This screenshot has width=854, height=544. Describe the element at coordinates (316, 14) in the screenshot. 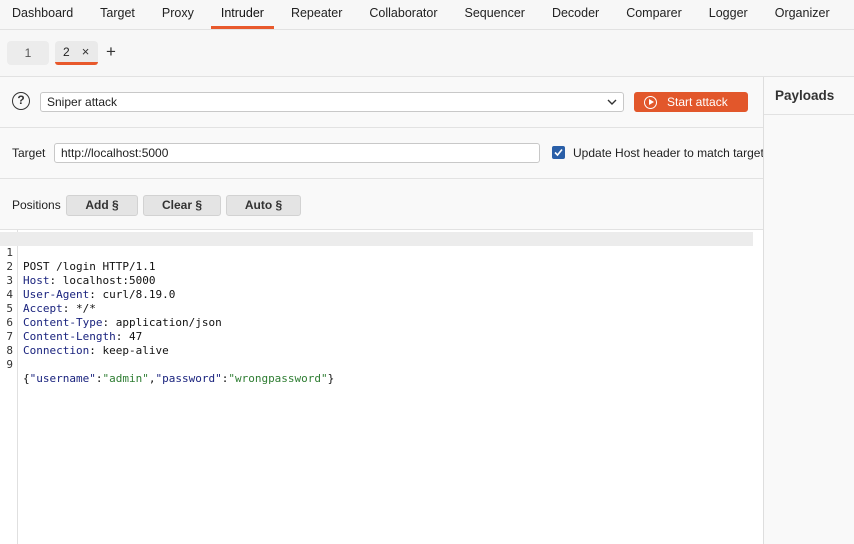

I see `tab-repeater: Repeater` at that location.